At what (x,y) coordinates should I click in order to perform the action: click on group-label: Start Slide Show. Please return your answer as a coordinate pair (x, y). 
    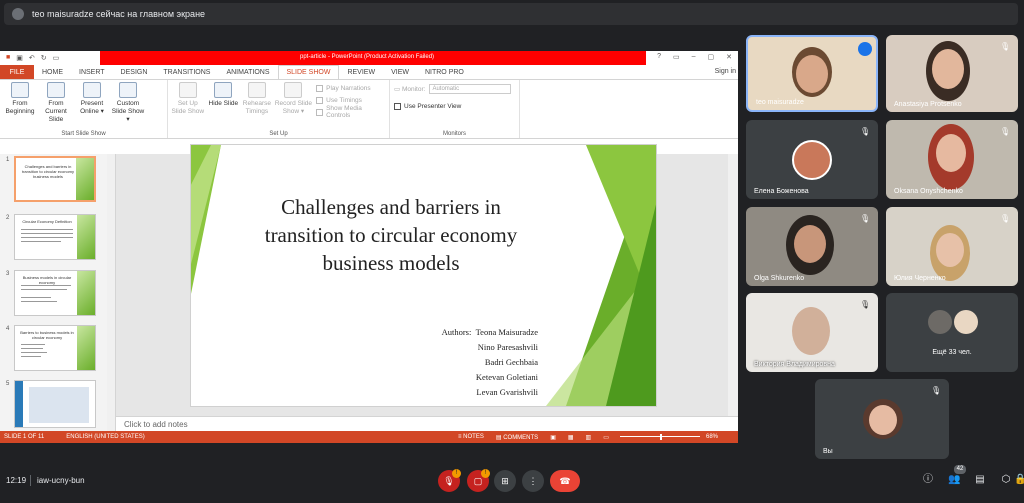
    Looking at the image, I should click on (83, 134).